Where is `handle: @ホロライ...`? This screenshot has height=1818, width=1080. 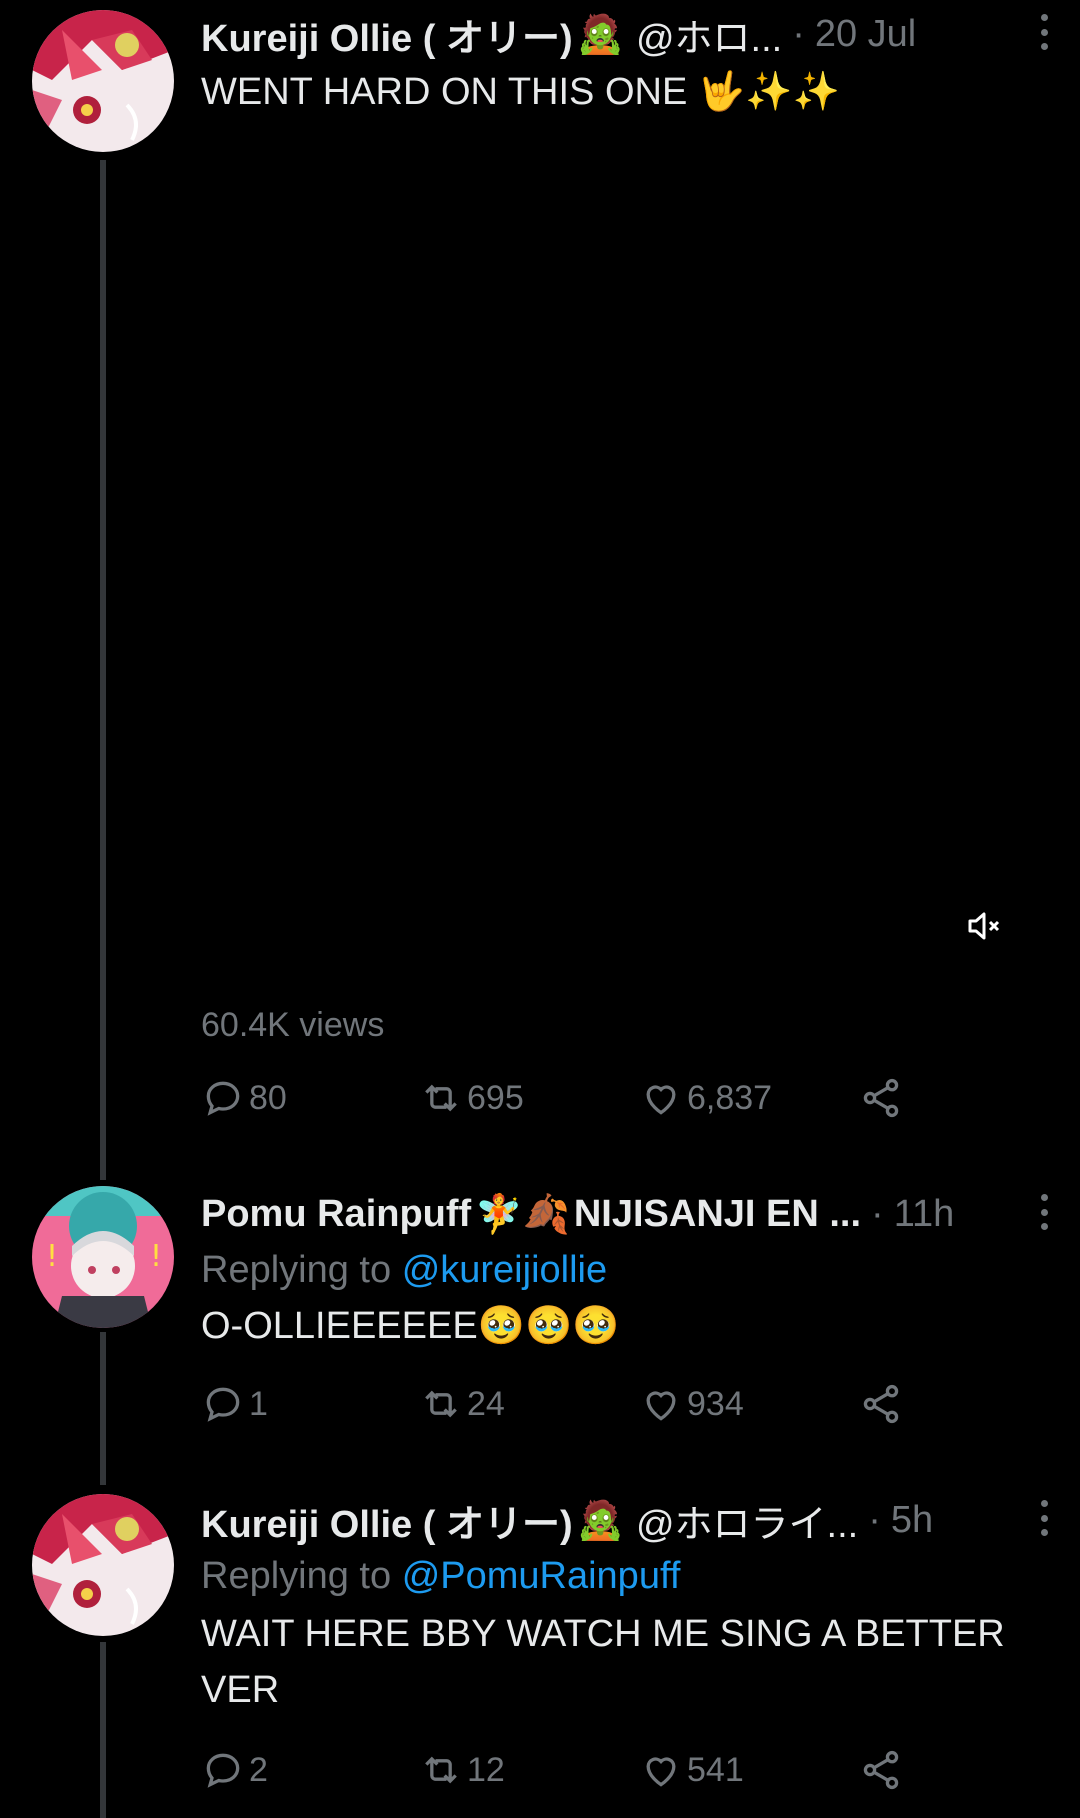
handle: @ホロライ... is located at coordinates (747, 1520).